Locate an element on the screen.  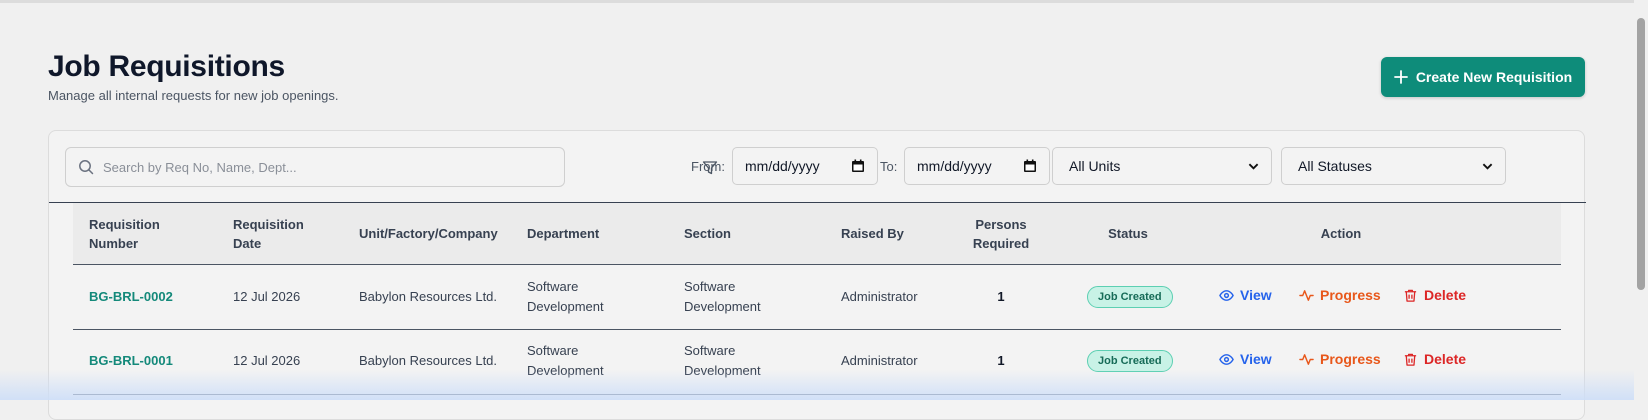
col-raised-by: Raised By is located at coordinates (872, 233).